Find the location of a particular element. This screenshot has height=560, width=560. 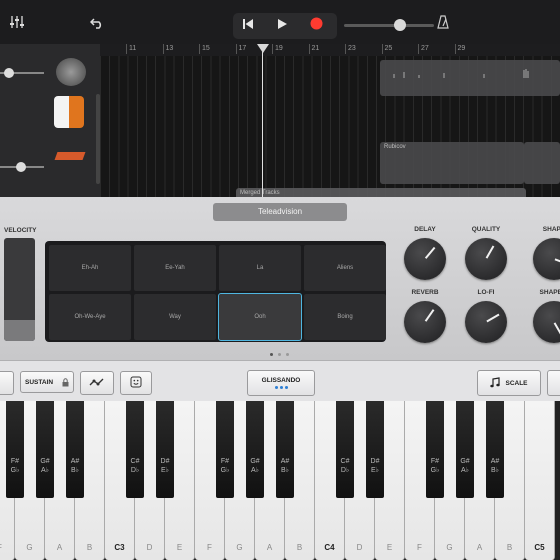

sustain-button: SUSTAIN is located at coordinates (47, 382).